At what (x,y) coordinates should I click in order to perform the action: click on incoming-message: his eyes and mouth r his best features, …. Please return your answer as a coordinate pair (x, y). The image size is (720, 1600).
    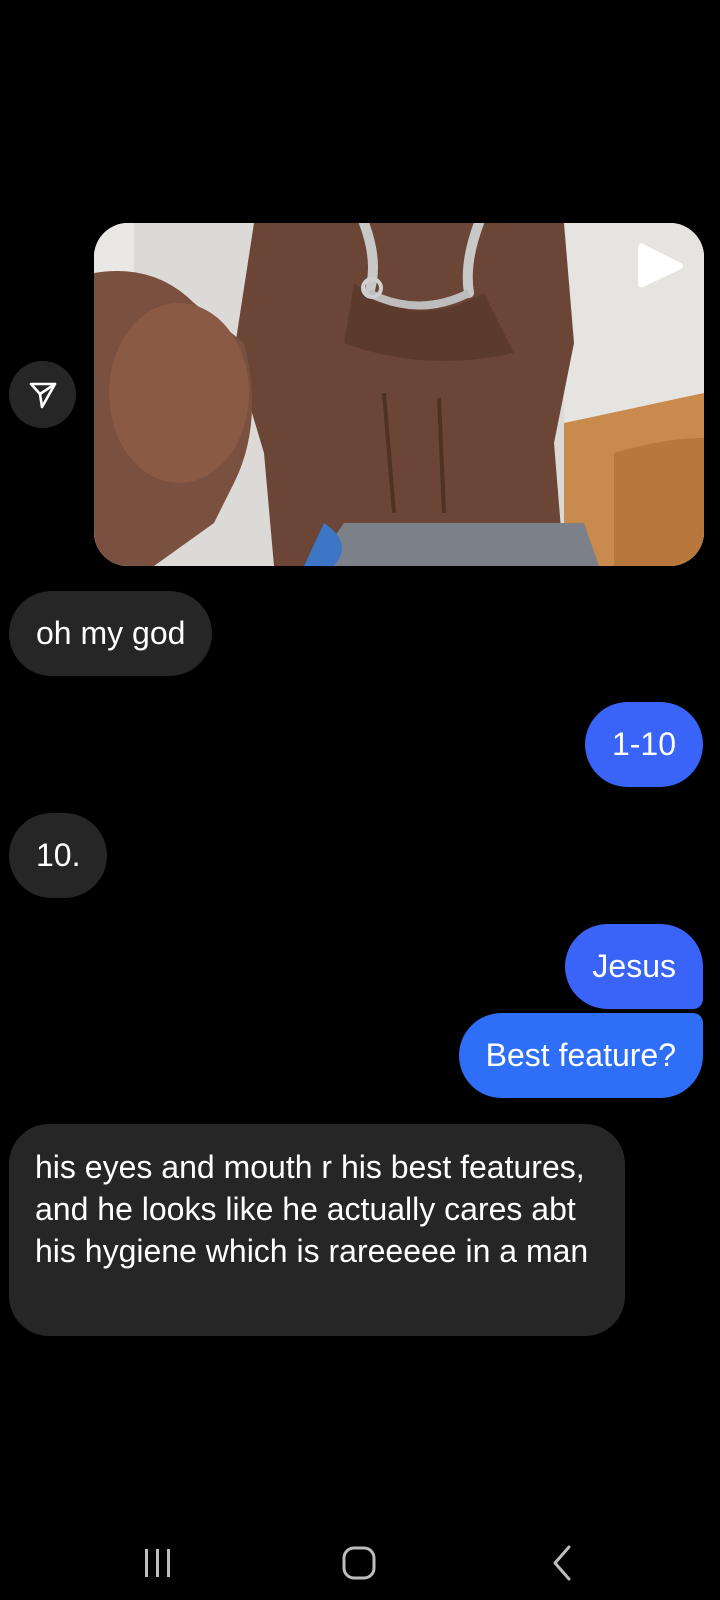
    Looking at the image, I should click on (317, 1230).